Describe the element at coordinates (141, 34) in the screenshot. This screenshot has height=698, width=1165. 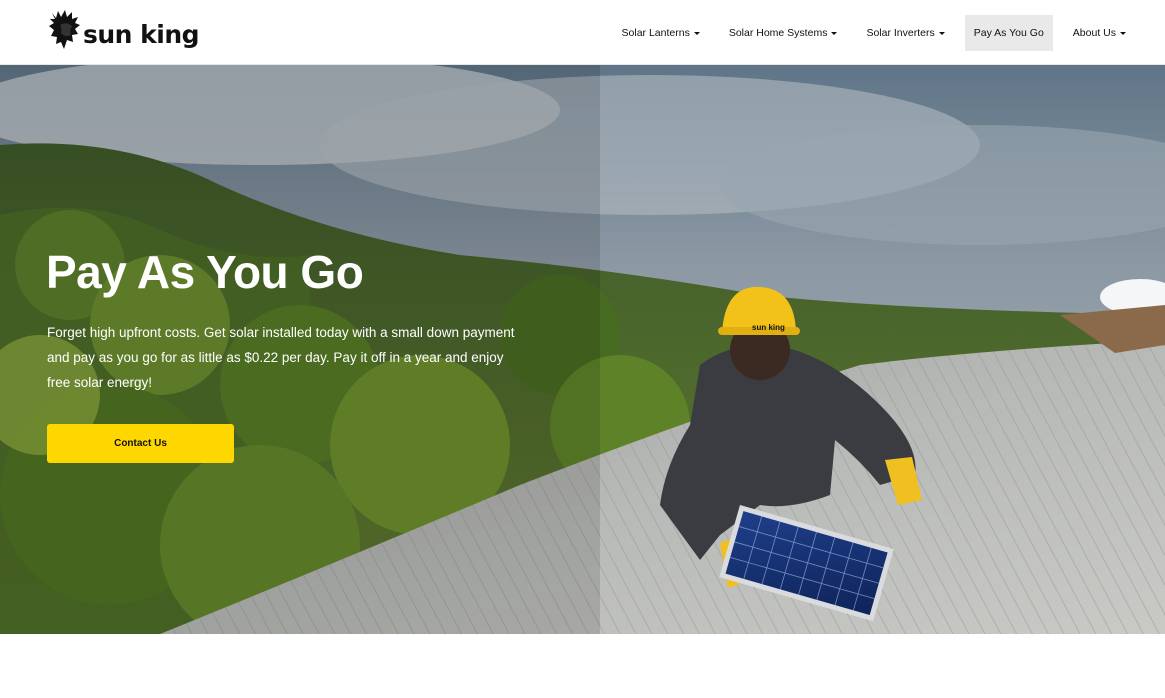
I see `brand-wordmark: sun king` at that location.